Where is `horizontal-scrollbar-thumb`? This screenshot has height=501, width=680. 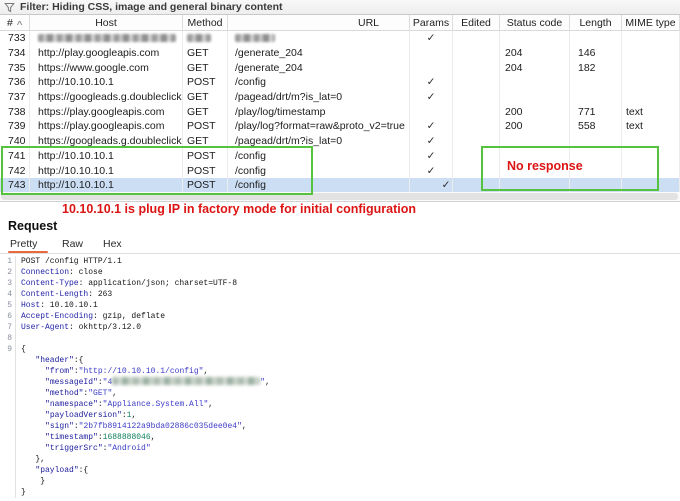
horizontal-scrollbar-thumb is located at coordinates (339, 196).